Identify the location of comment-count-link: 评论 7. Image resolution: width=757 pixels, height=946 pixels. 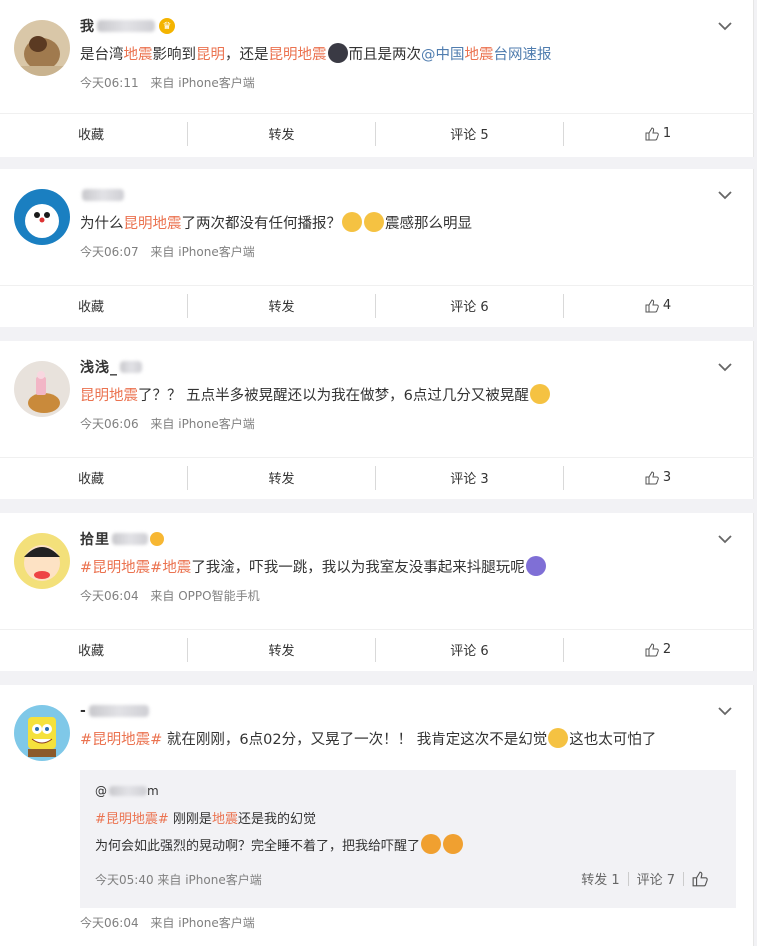
(656, 878).